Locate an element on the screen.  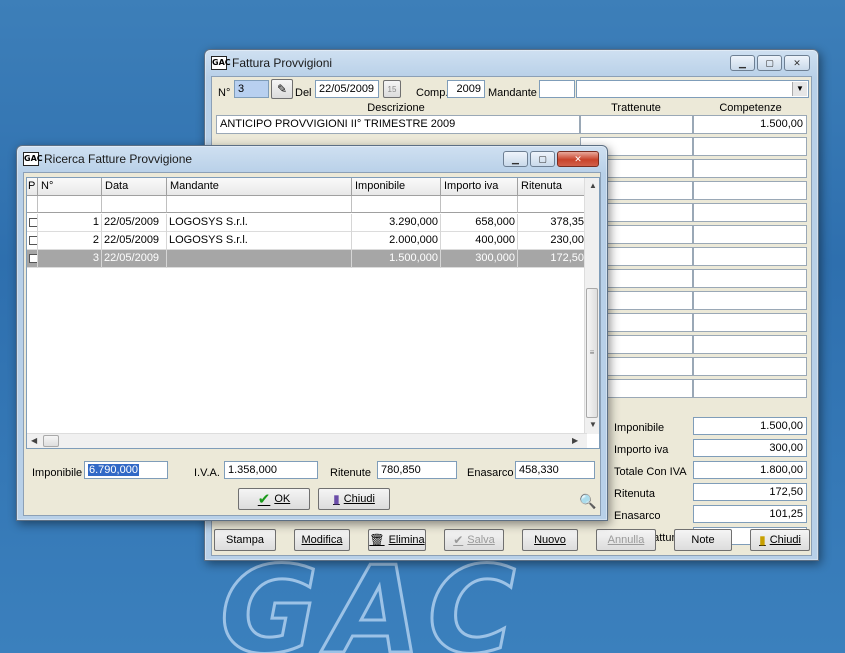
calendar-day: 15 is located at coordinates (392, 89).